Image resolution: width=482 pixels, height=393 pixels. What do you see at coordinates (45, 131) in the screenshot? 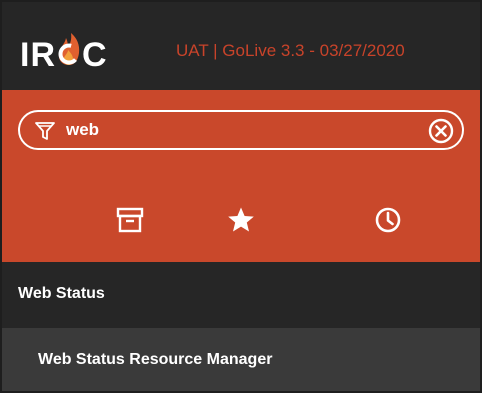
I see `filter-icon` at bounding box center [45, 131].